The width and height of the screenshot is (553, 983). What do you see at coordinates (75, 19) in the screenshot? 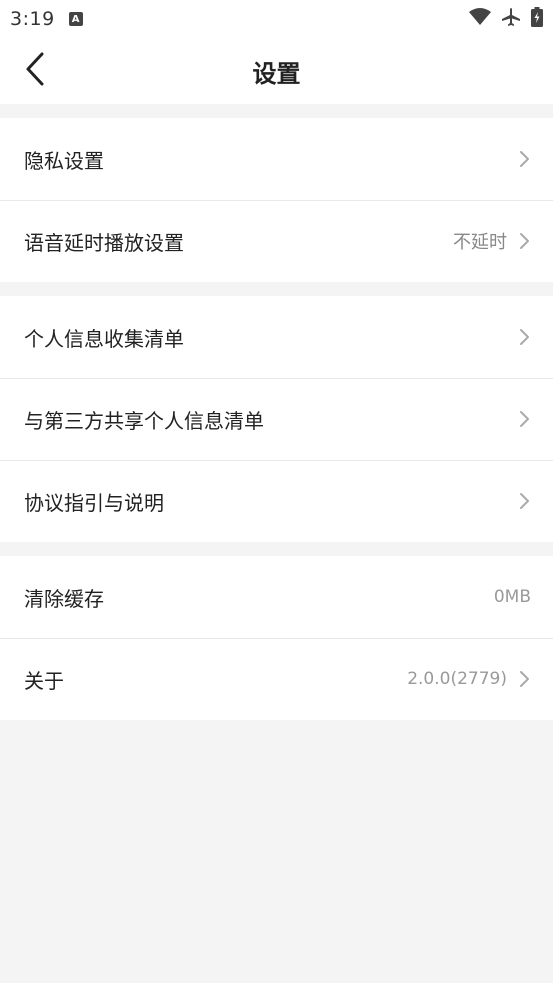
I see `notification-a-icon: A` at bounding box center [75, 19].